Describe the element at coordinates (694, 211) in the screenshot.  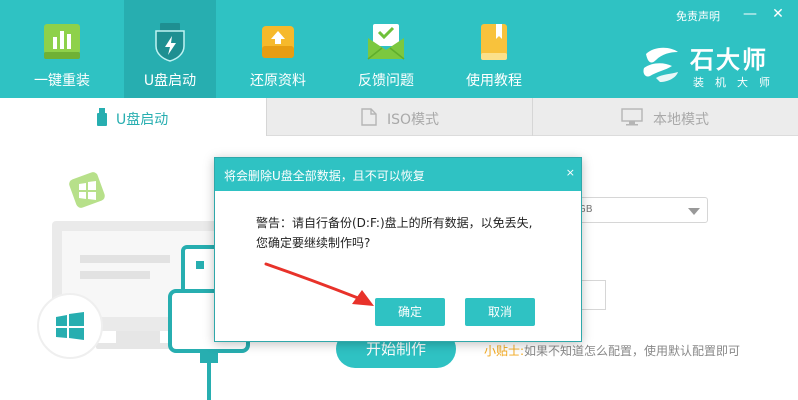
I see `chevron-down-icon` at that location.